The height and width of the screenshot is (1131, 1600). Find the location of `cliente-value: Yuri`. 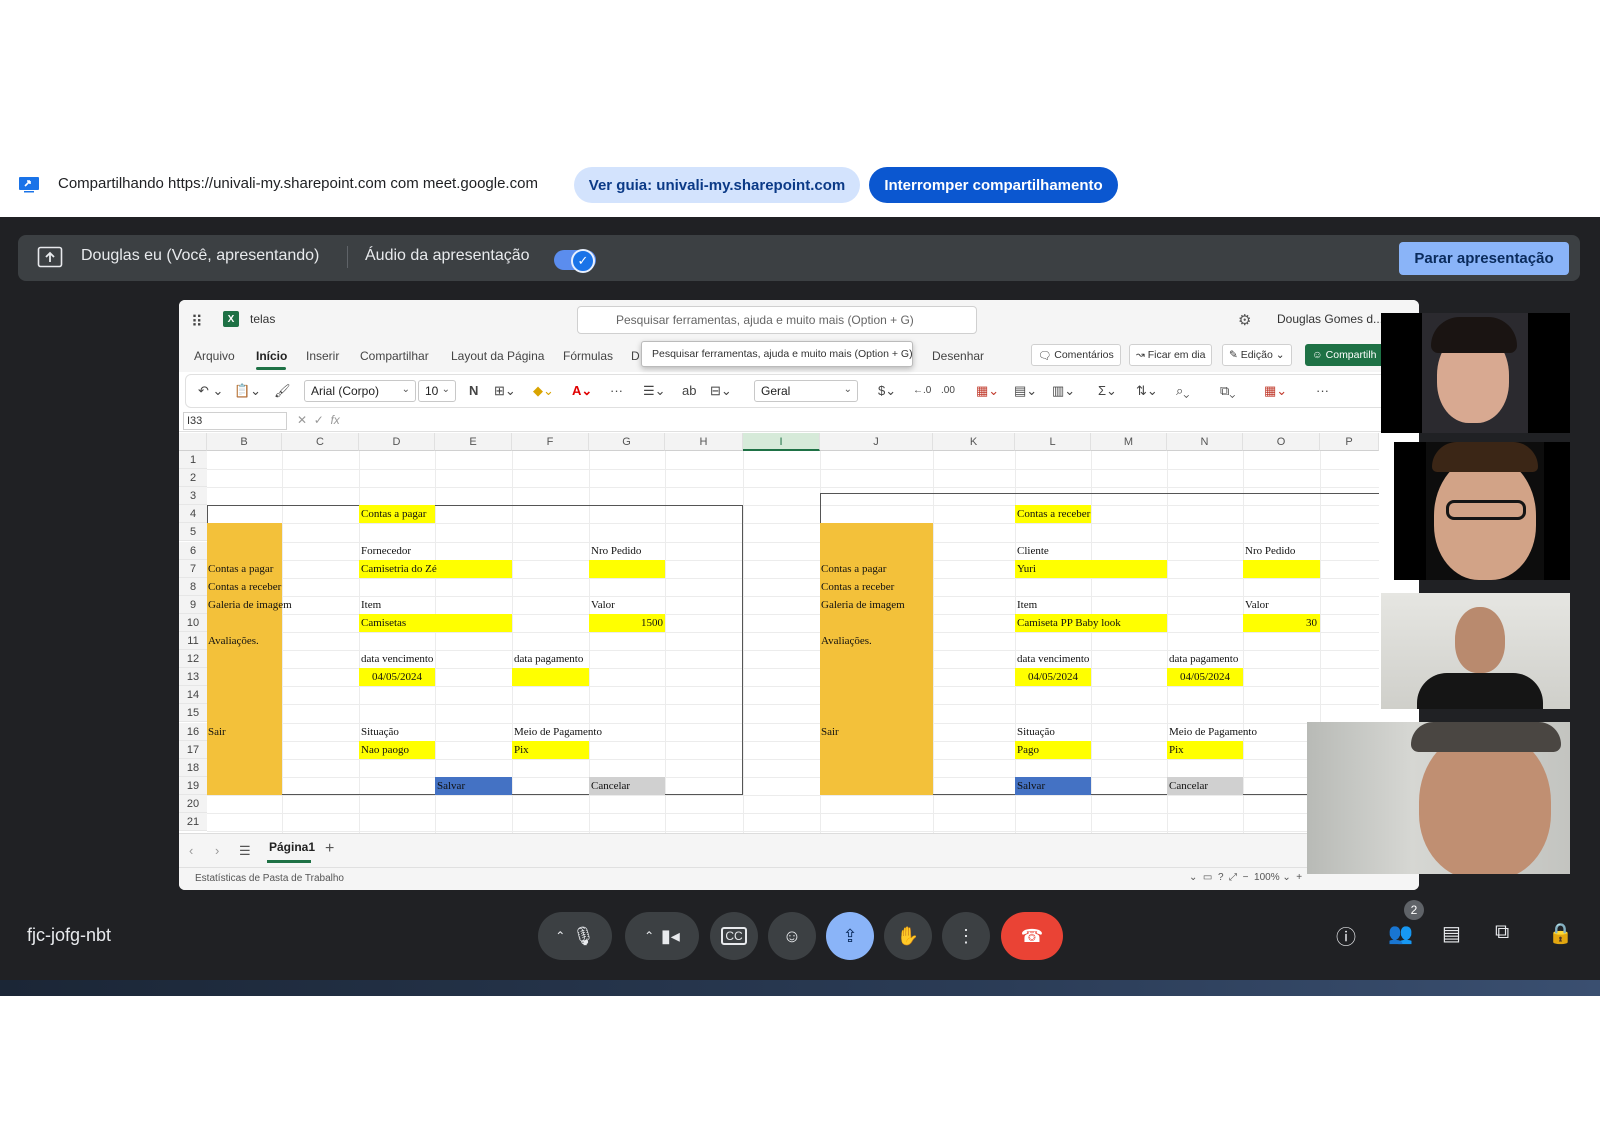

cliente-value: Yuri is located at coordinates (1026, 569).